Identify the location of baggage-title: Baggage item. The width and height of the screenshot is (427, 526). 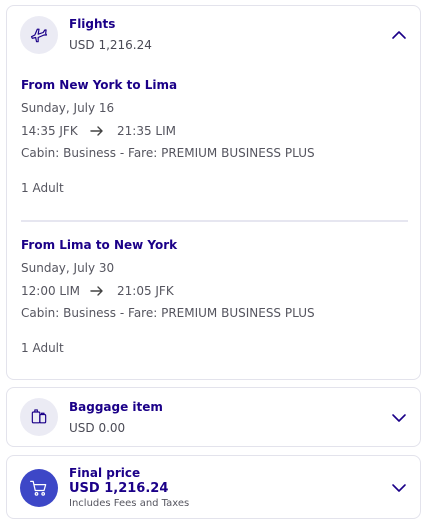
(116, 407).